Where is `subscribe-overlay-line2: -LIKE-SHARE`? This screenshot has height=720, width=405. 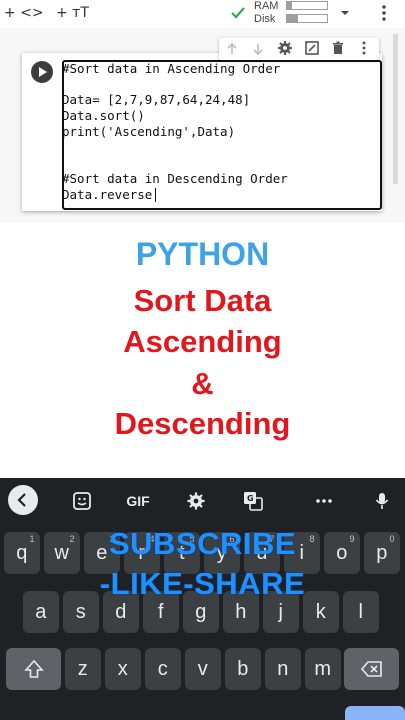 subscribe-overlay-line2: -LIKE-SHARE is located at coordinates (202, 583).